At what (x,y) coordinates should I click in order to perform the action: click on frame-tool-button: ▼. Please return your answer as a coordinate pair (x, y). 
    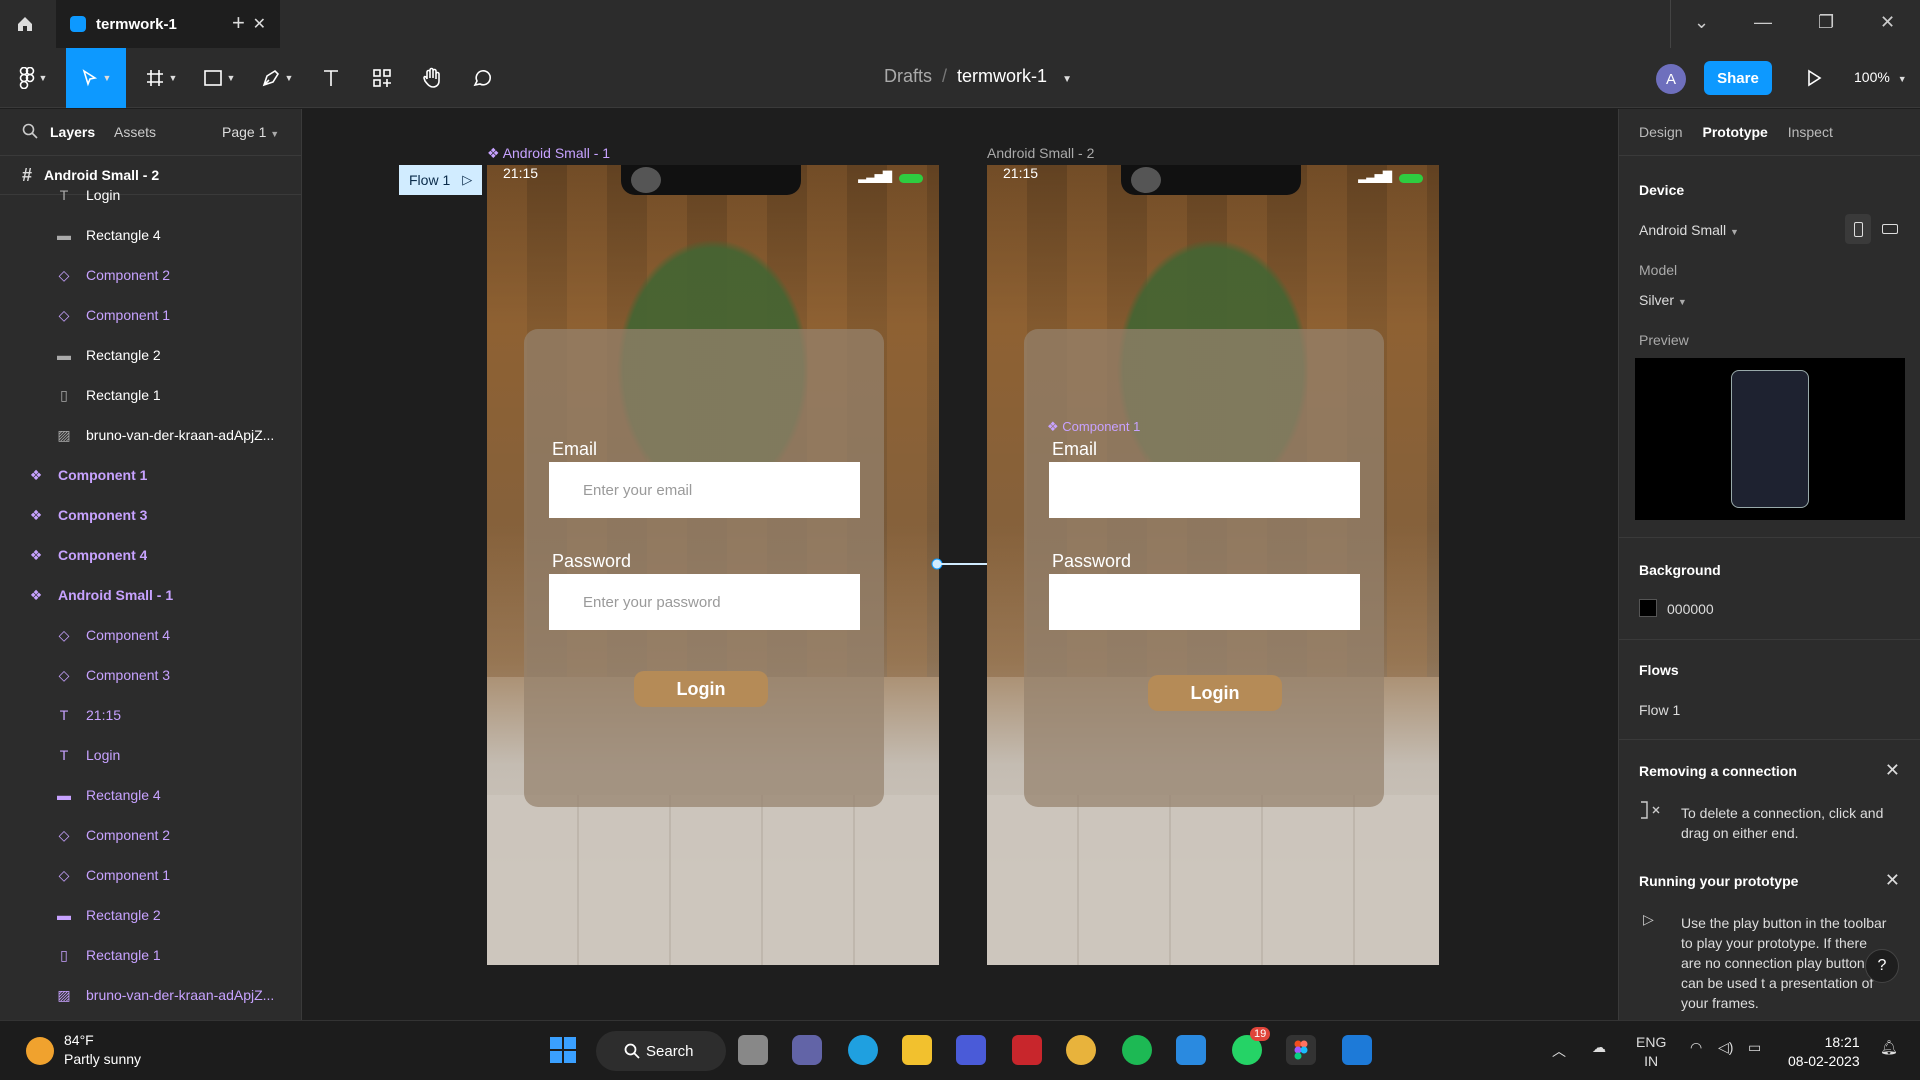
    Looking at the image, I should click on (161, 78).